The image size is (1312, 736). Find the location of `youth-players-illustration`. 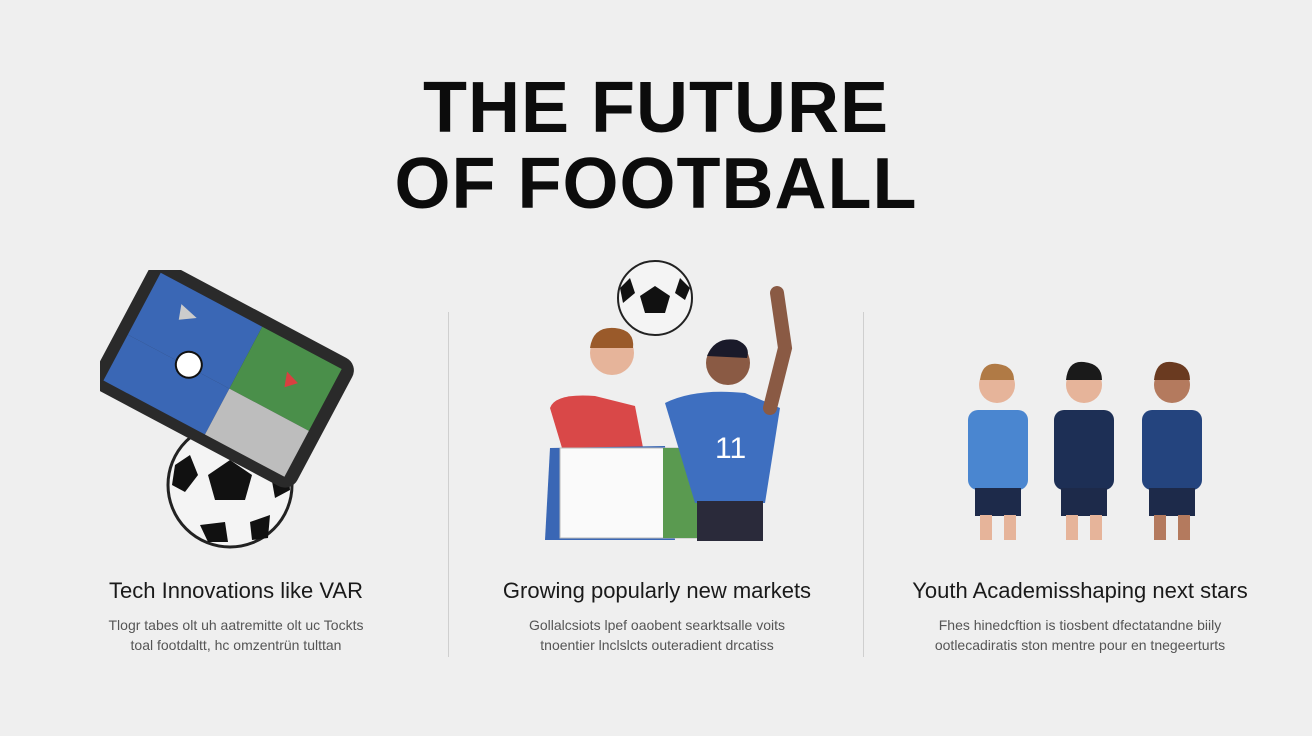

youth-players-illustration is located at coordinates (1085, 450).